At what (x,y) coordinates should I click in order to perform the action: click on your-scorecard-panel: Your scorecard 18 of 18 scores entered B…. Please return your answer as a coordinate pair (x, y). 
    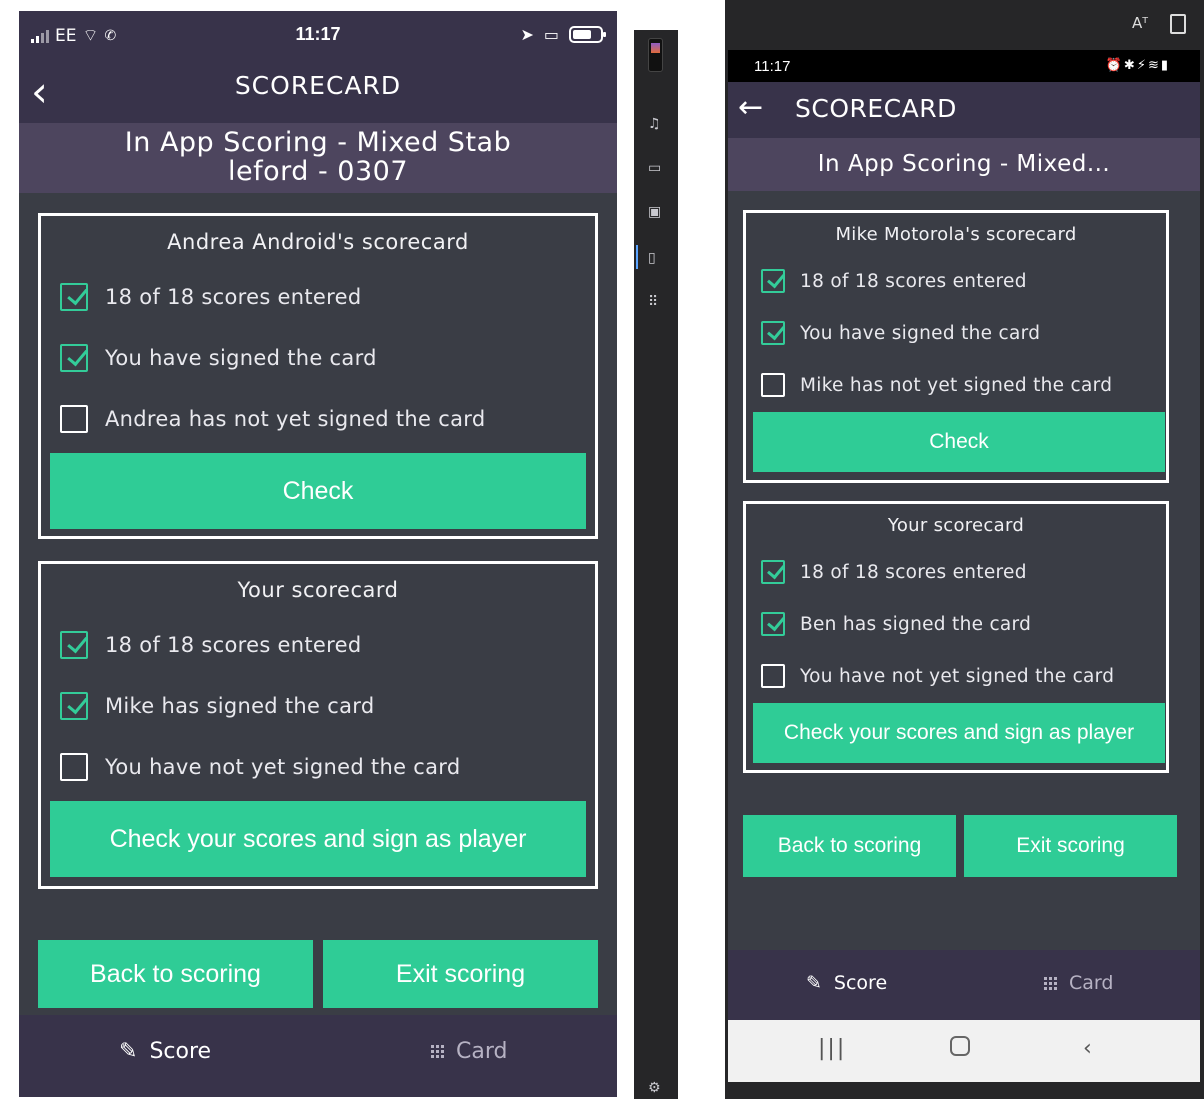
    Looking at the image, I should click on (956, 637).